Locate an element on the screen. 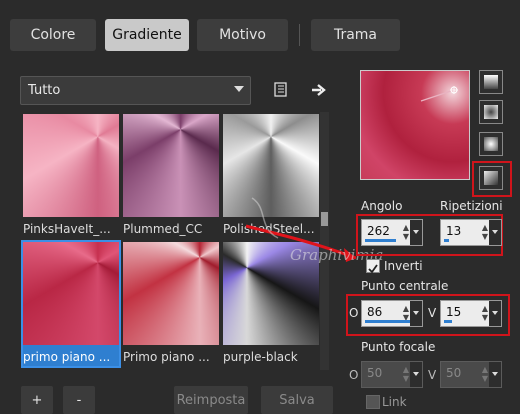  center-h-label: O is located at coordinates (354, 313).